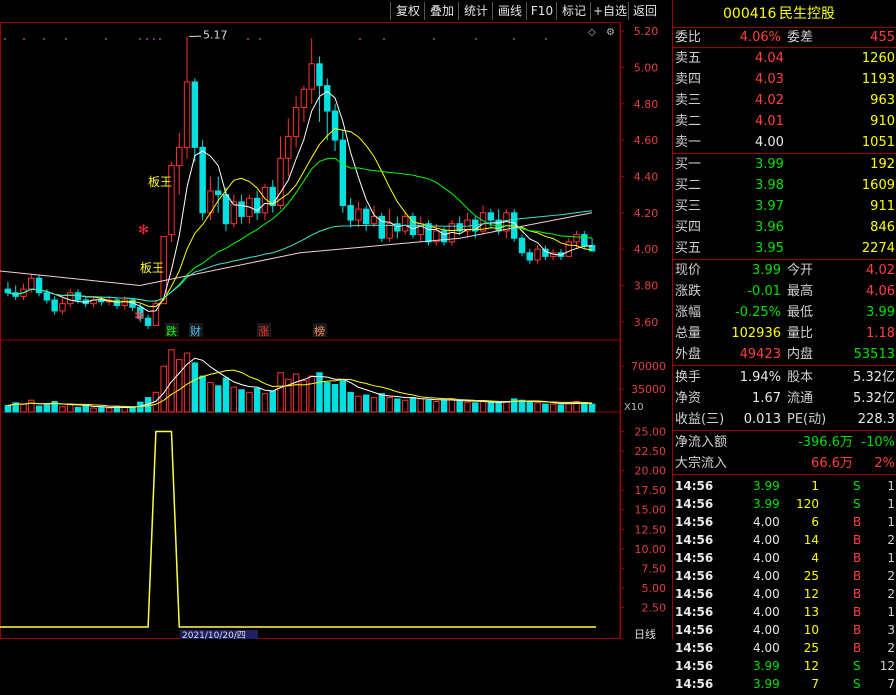  What do you see at coordinates (800, 398) in the screenshot?
I see `stats-label2: 流通` at bounding box center [800, 398].